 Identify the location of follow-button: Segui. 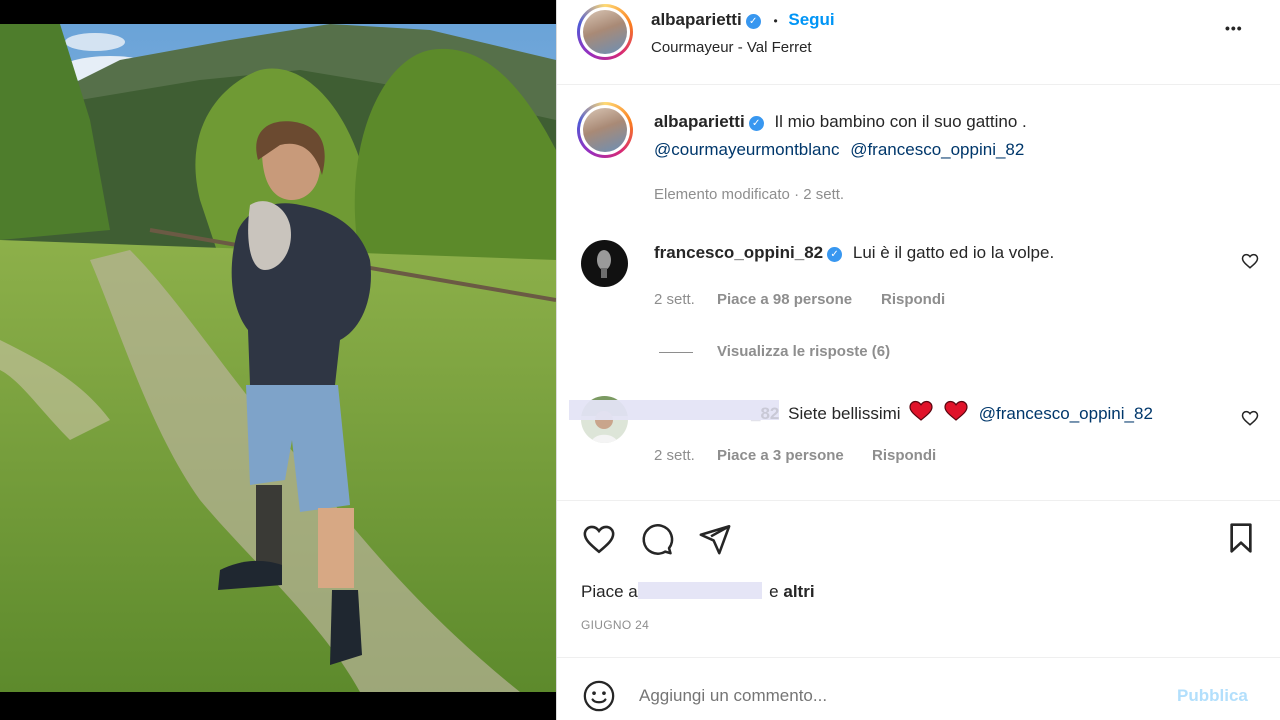
(811, 19).